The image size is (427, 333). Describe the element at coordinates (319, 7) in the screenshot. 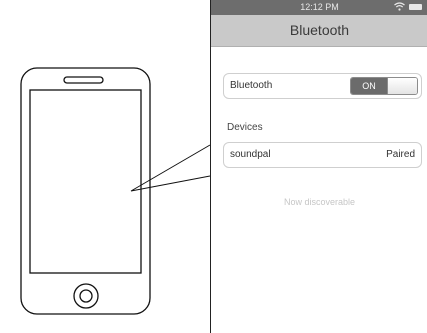

I see `status-bar: 12:12 PM` at that location.